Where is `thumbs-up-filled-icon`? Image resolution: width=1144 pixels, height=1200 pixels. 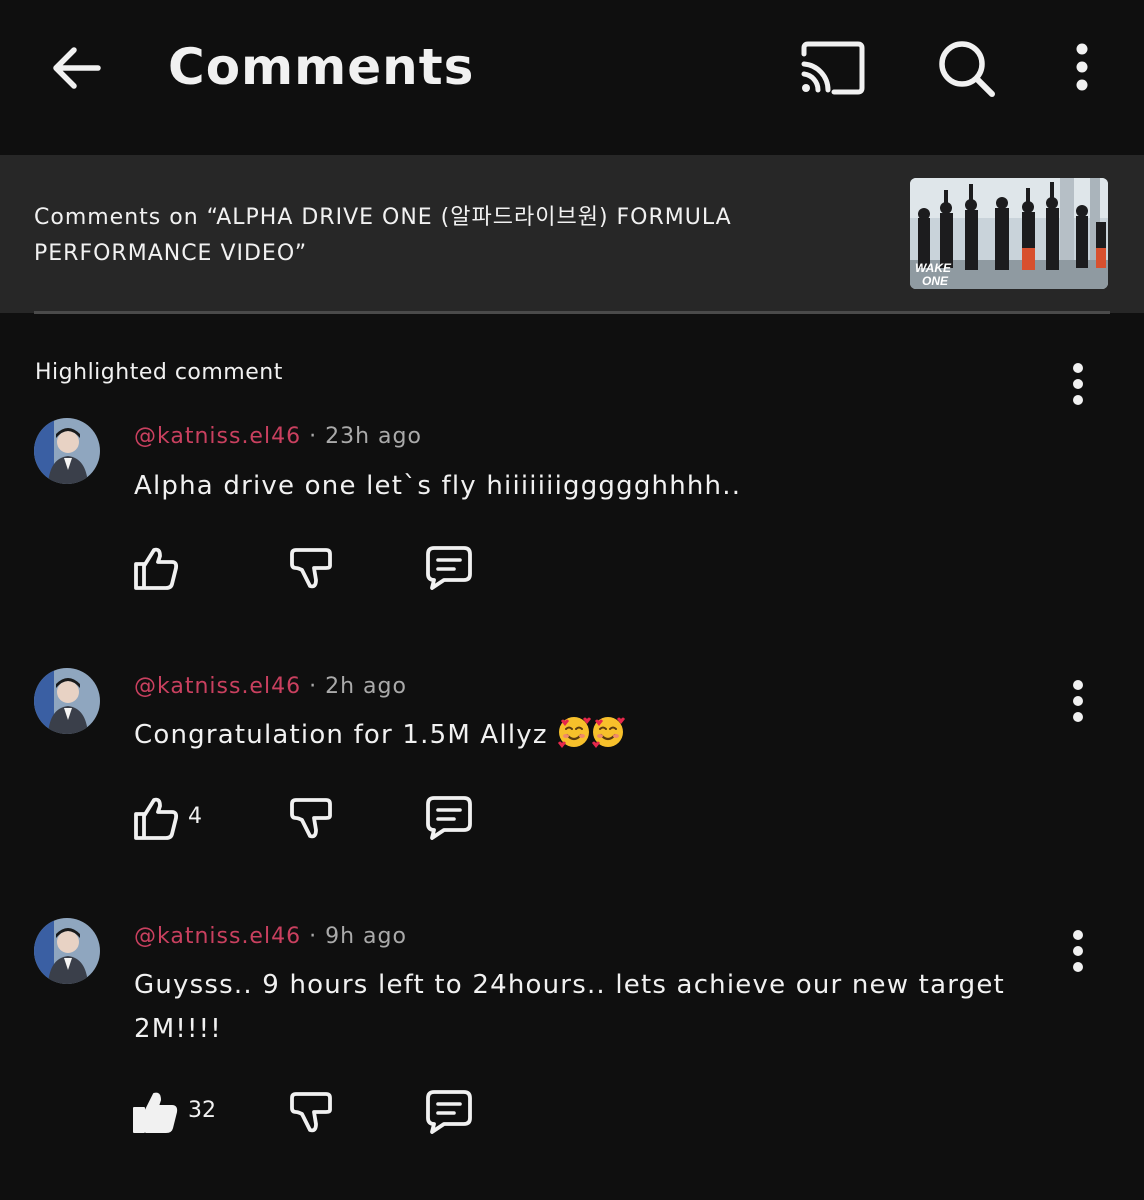 thumbs-up-filled-icon is located at coordinates (155, 1112).